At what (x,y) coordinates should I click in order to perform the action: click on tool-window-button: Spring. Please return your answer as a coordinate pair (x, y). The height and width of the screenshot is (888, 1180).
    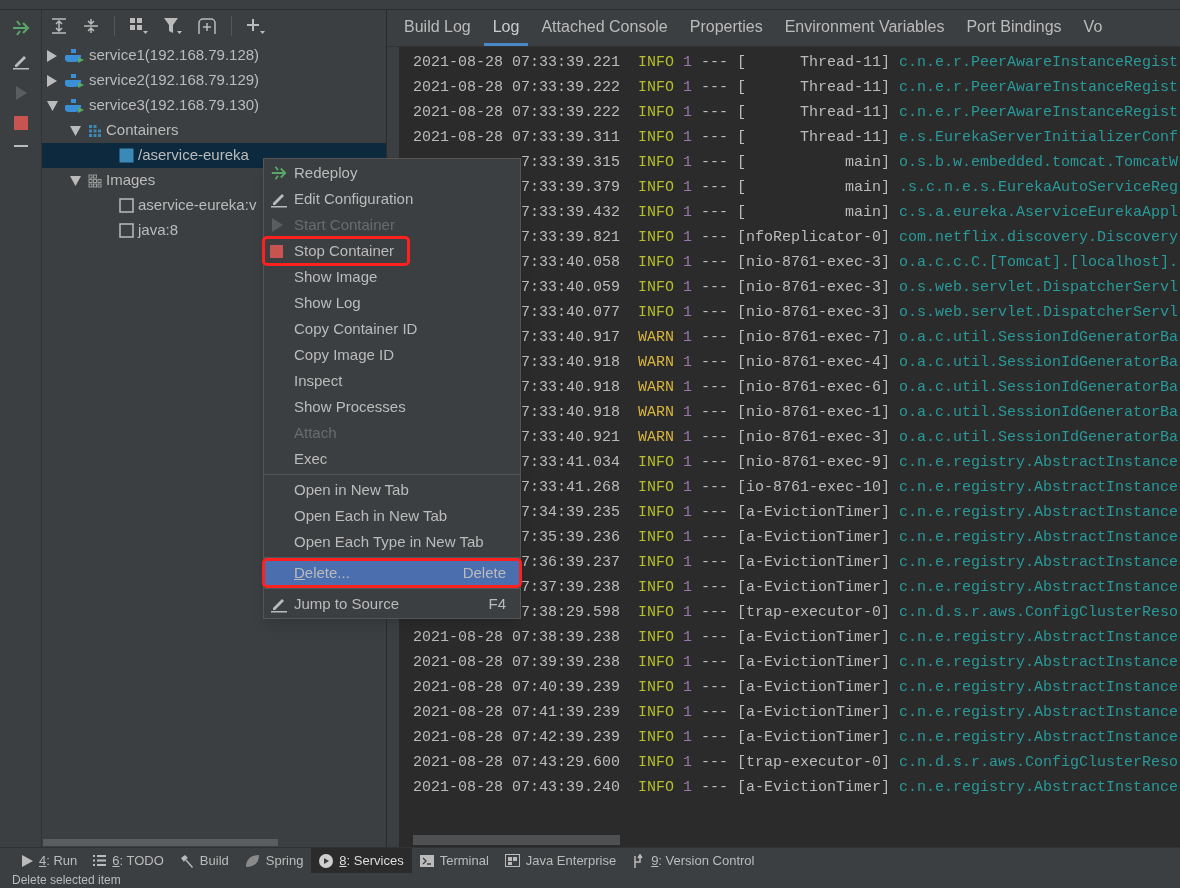
    Looking at the image, I should click on (274, 860).